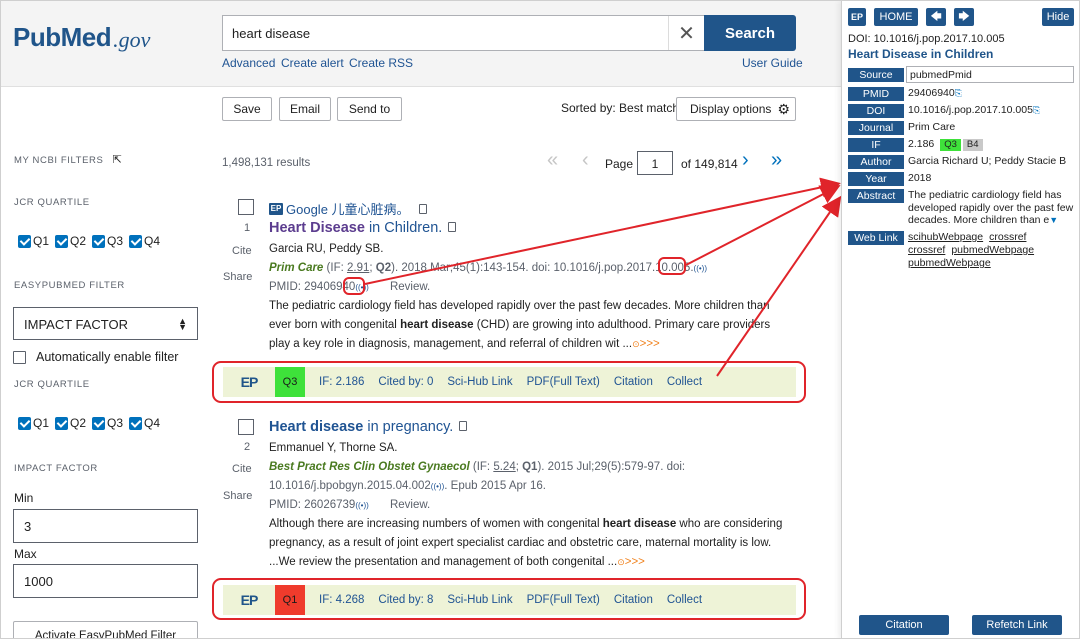  Describe the element at coordinates (247, 109) in the screenshot. I see `save-button: Save` at that location.